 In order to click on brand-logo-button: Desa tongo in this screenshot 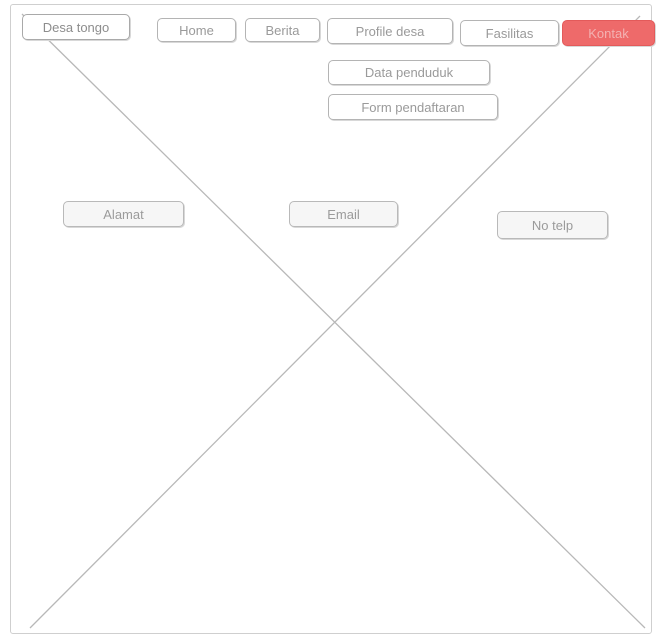, I will do `click(76, 27)`.